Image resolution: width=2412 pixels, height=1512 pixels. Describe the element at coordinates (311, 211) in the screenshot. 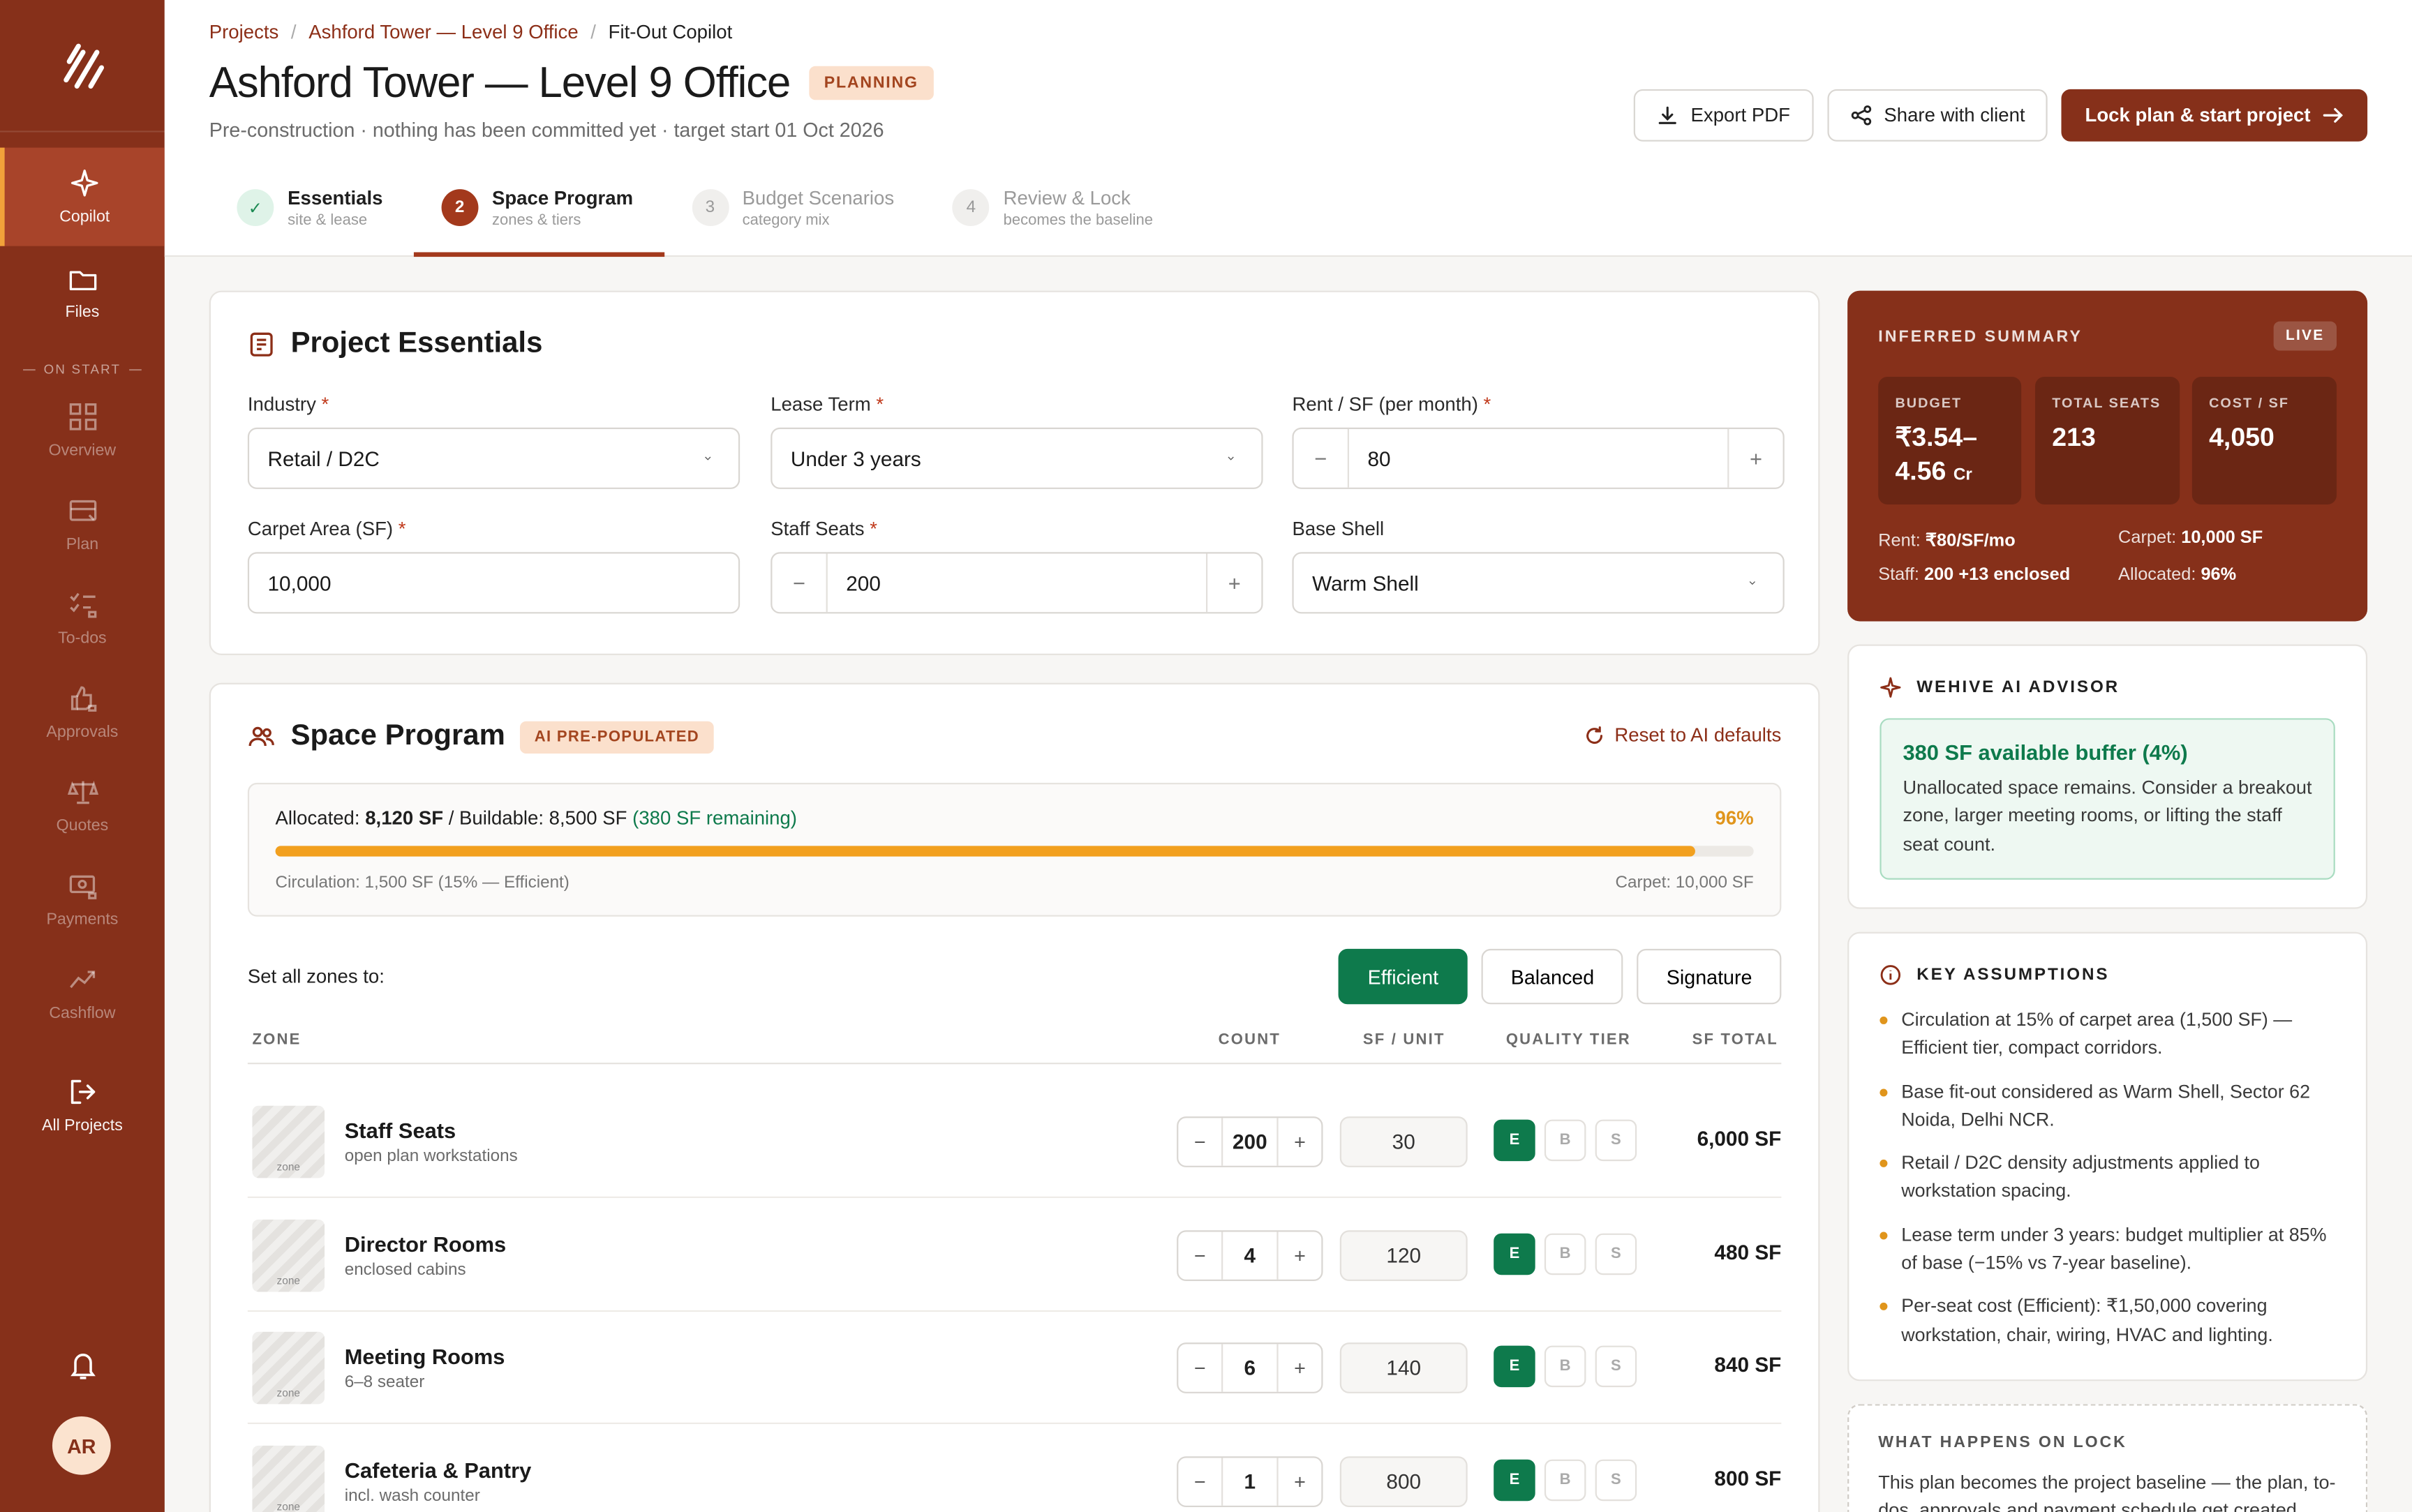

I see `step-essentials: ✓ Essentials site & lease` at that location.